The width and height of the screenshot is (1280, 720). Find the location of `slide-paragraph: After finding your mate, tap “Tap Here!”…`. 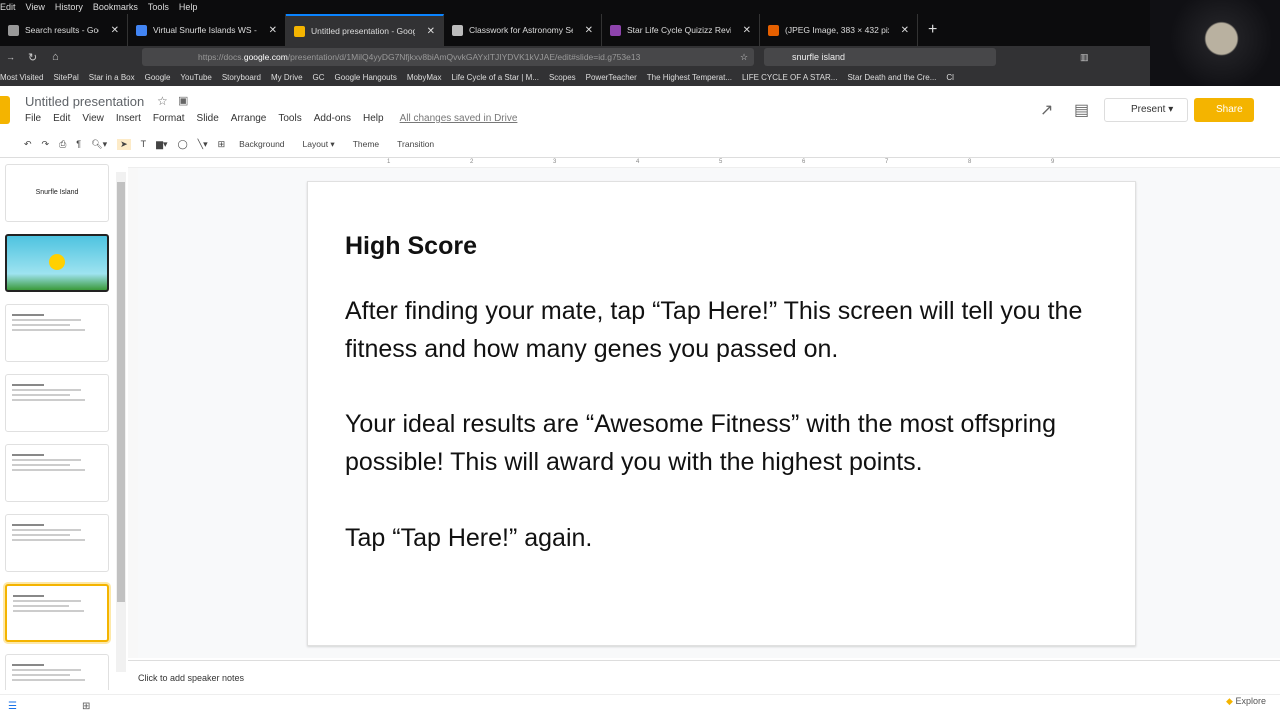

slide-paragraph: After finding your mate, tap “Tap Here!”… is located at coordinates (735, 330).